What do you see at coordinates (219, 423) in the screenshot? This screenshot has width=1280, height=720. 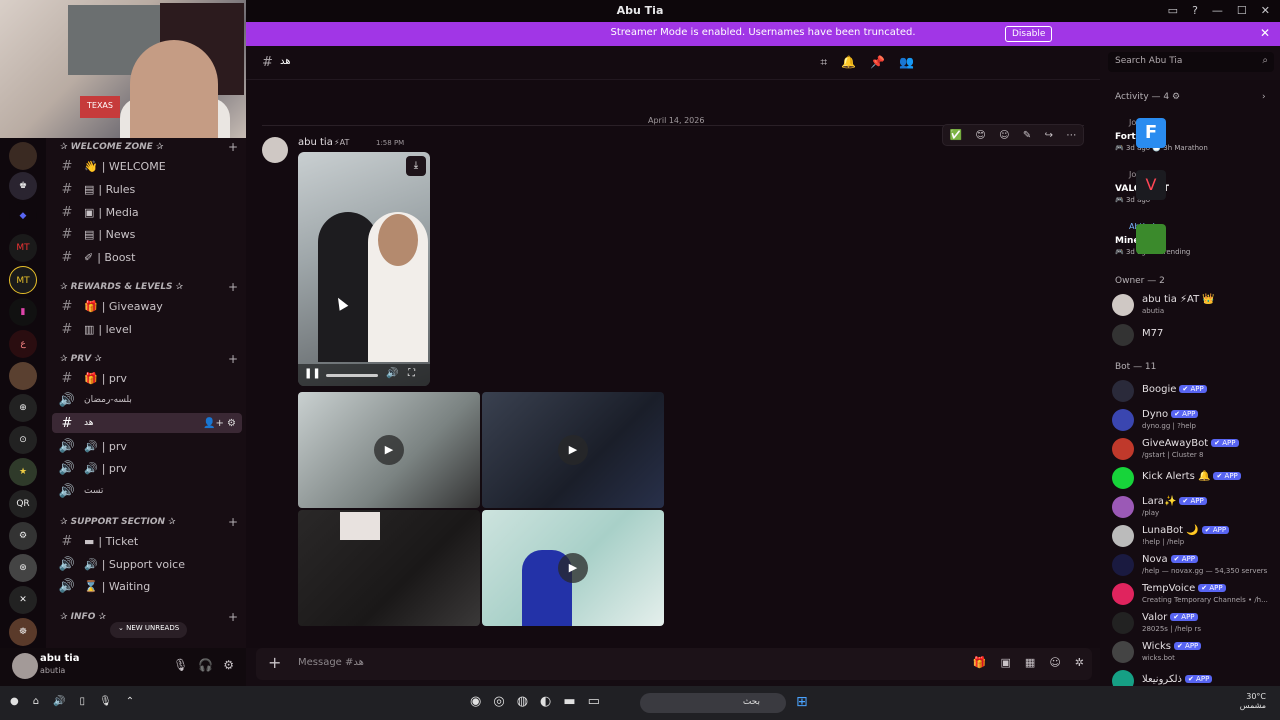 I see `channel-settings-icon: 👤+ ⚙` at bounding box center [219, 423].